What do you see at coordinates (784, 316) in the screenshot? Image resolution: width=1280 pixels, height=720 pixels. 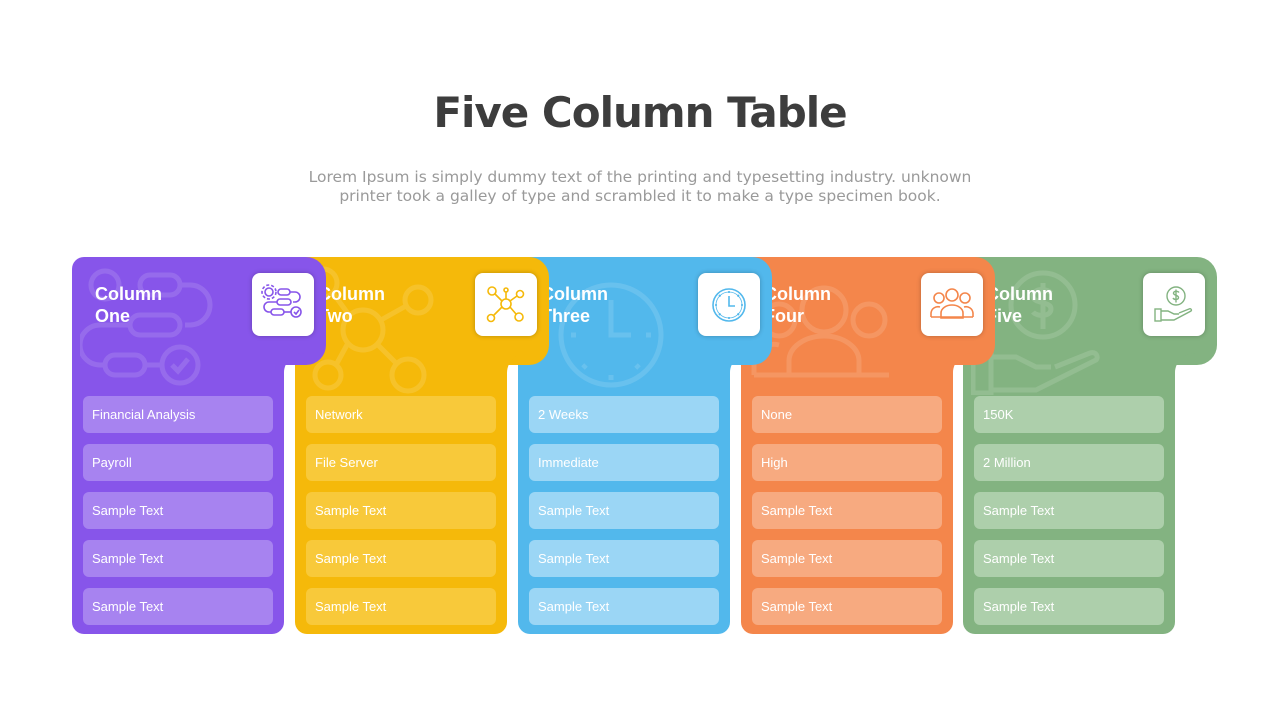 I see `column-title-line-2: Four` at bounding box center [784, 316].